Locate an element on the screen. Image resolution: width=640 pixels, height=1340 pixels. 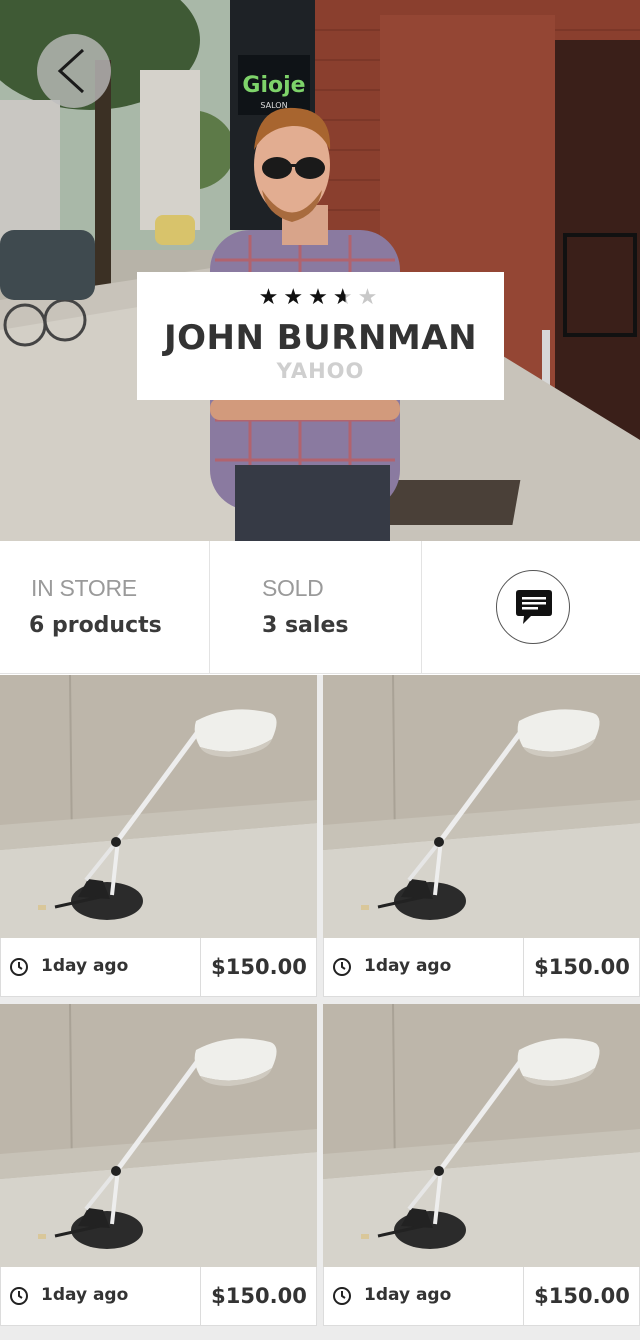
profile-company: YAHOO is located at coordinates (320, 371).